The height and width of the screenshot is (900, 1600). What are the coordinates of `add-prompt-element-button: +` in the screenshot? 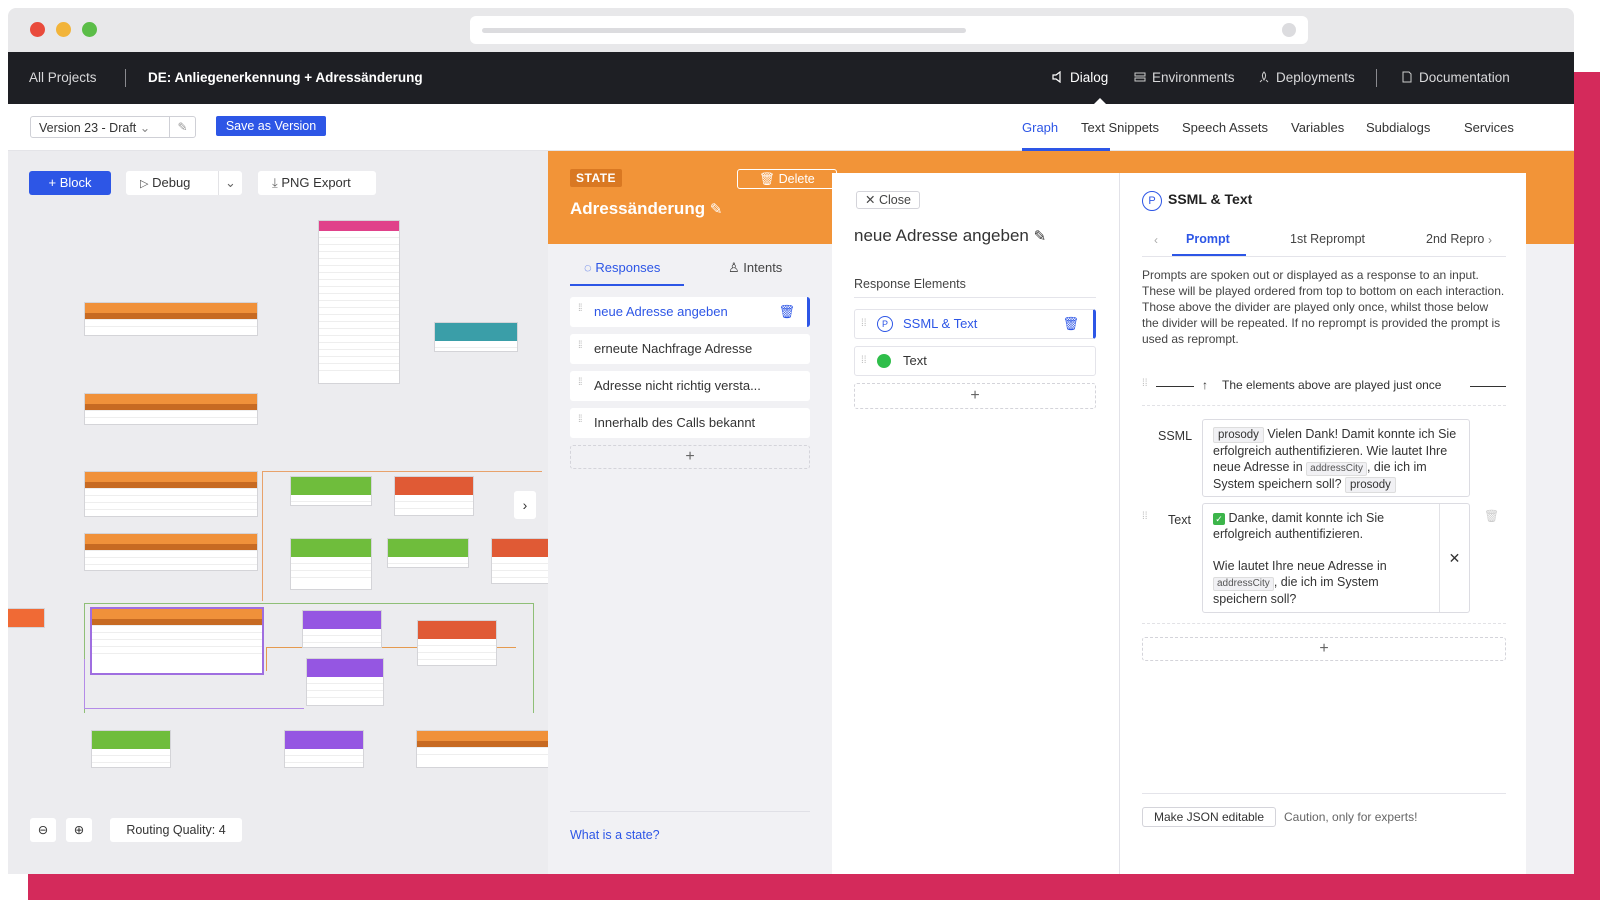 It's located at (1324, 649).